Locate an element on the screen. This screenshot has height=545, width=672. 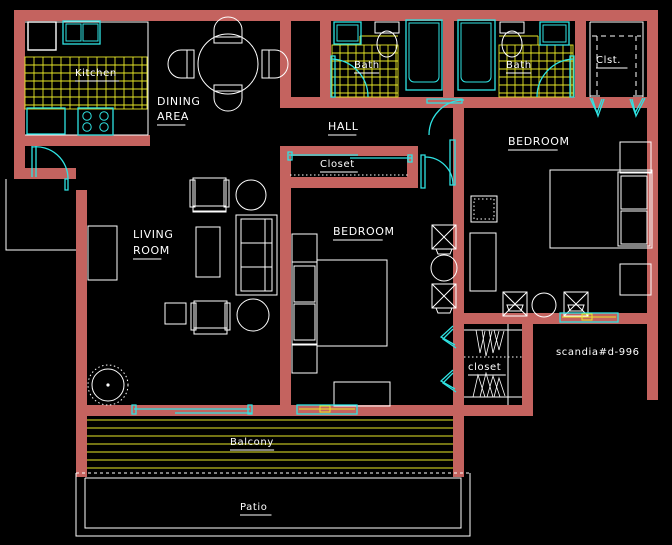
room-label-kitchen: Kitchen is located at coordinates (96, 73).